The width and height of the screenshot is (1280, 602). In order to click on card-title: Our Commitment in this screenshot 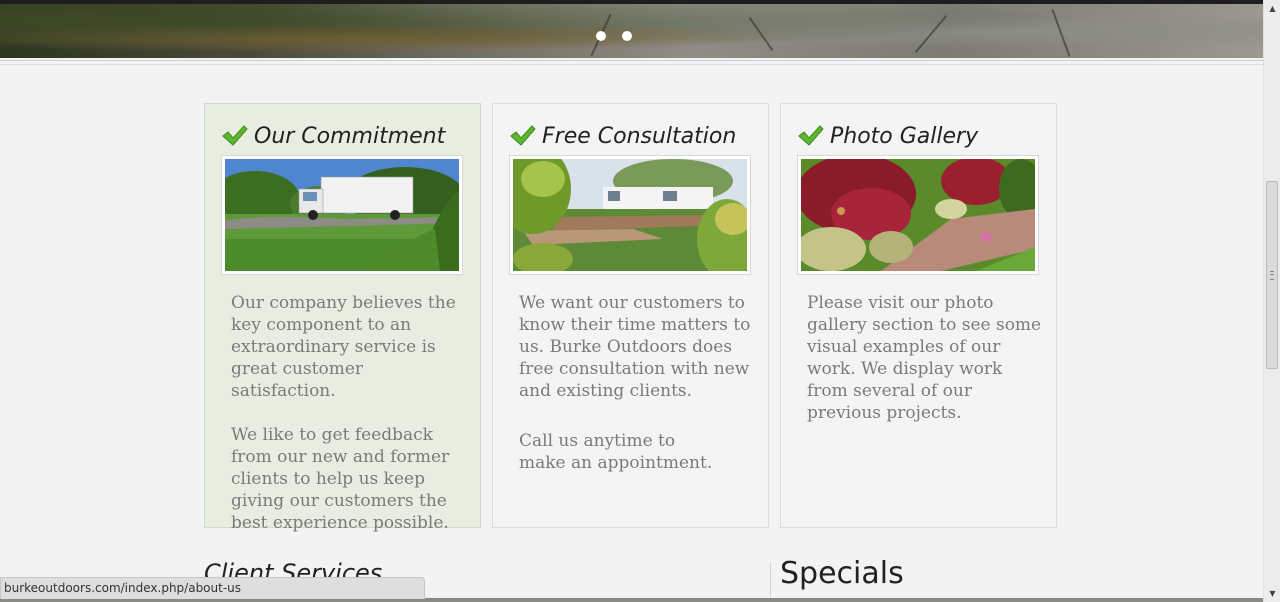, I will do `click(333, 136)`.